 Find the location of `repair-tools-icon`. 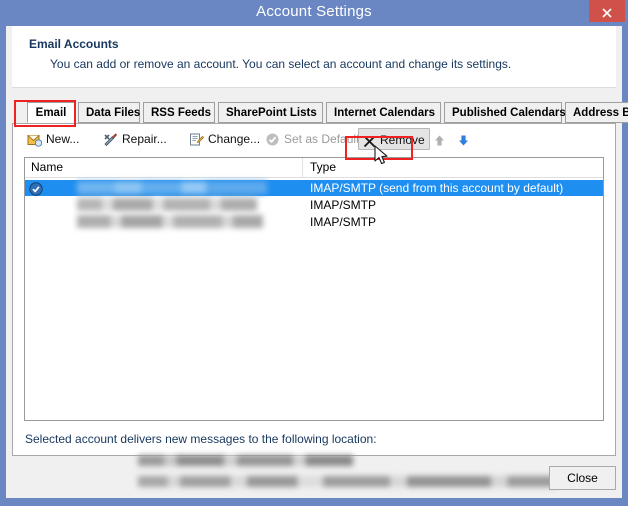

repair-tools-icon is located at coordinates (110, 143).